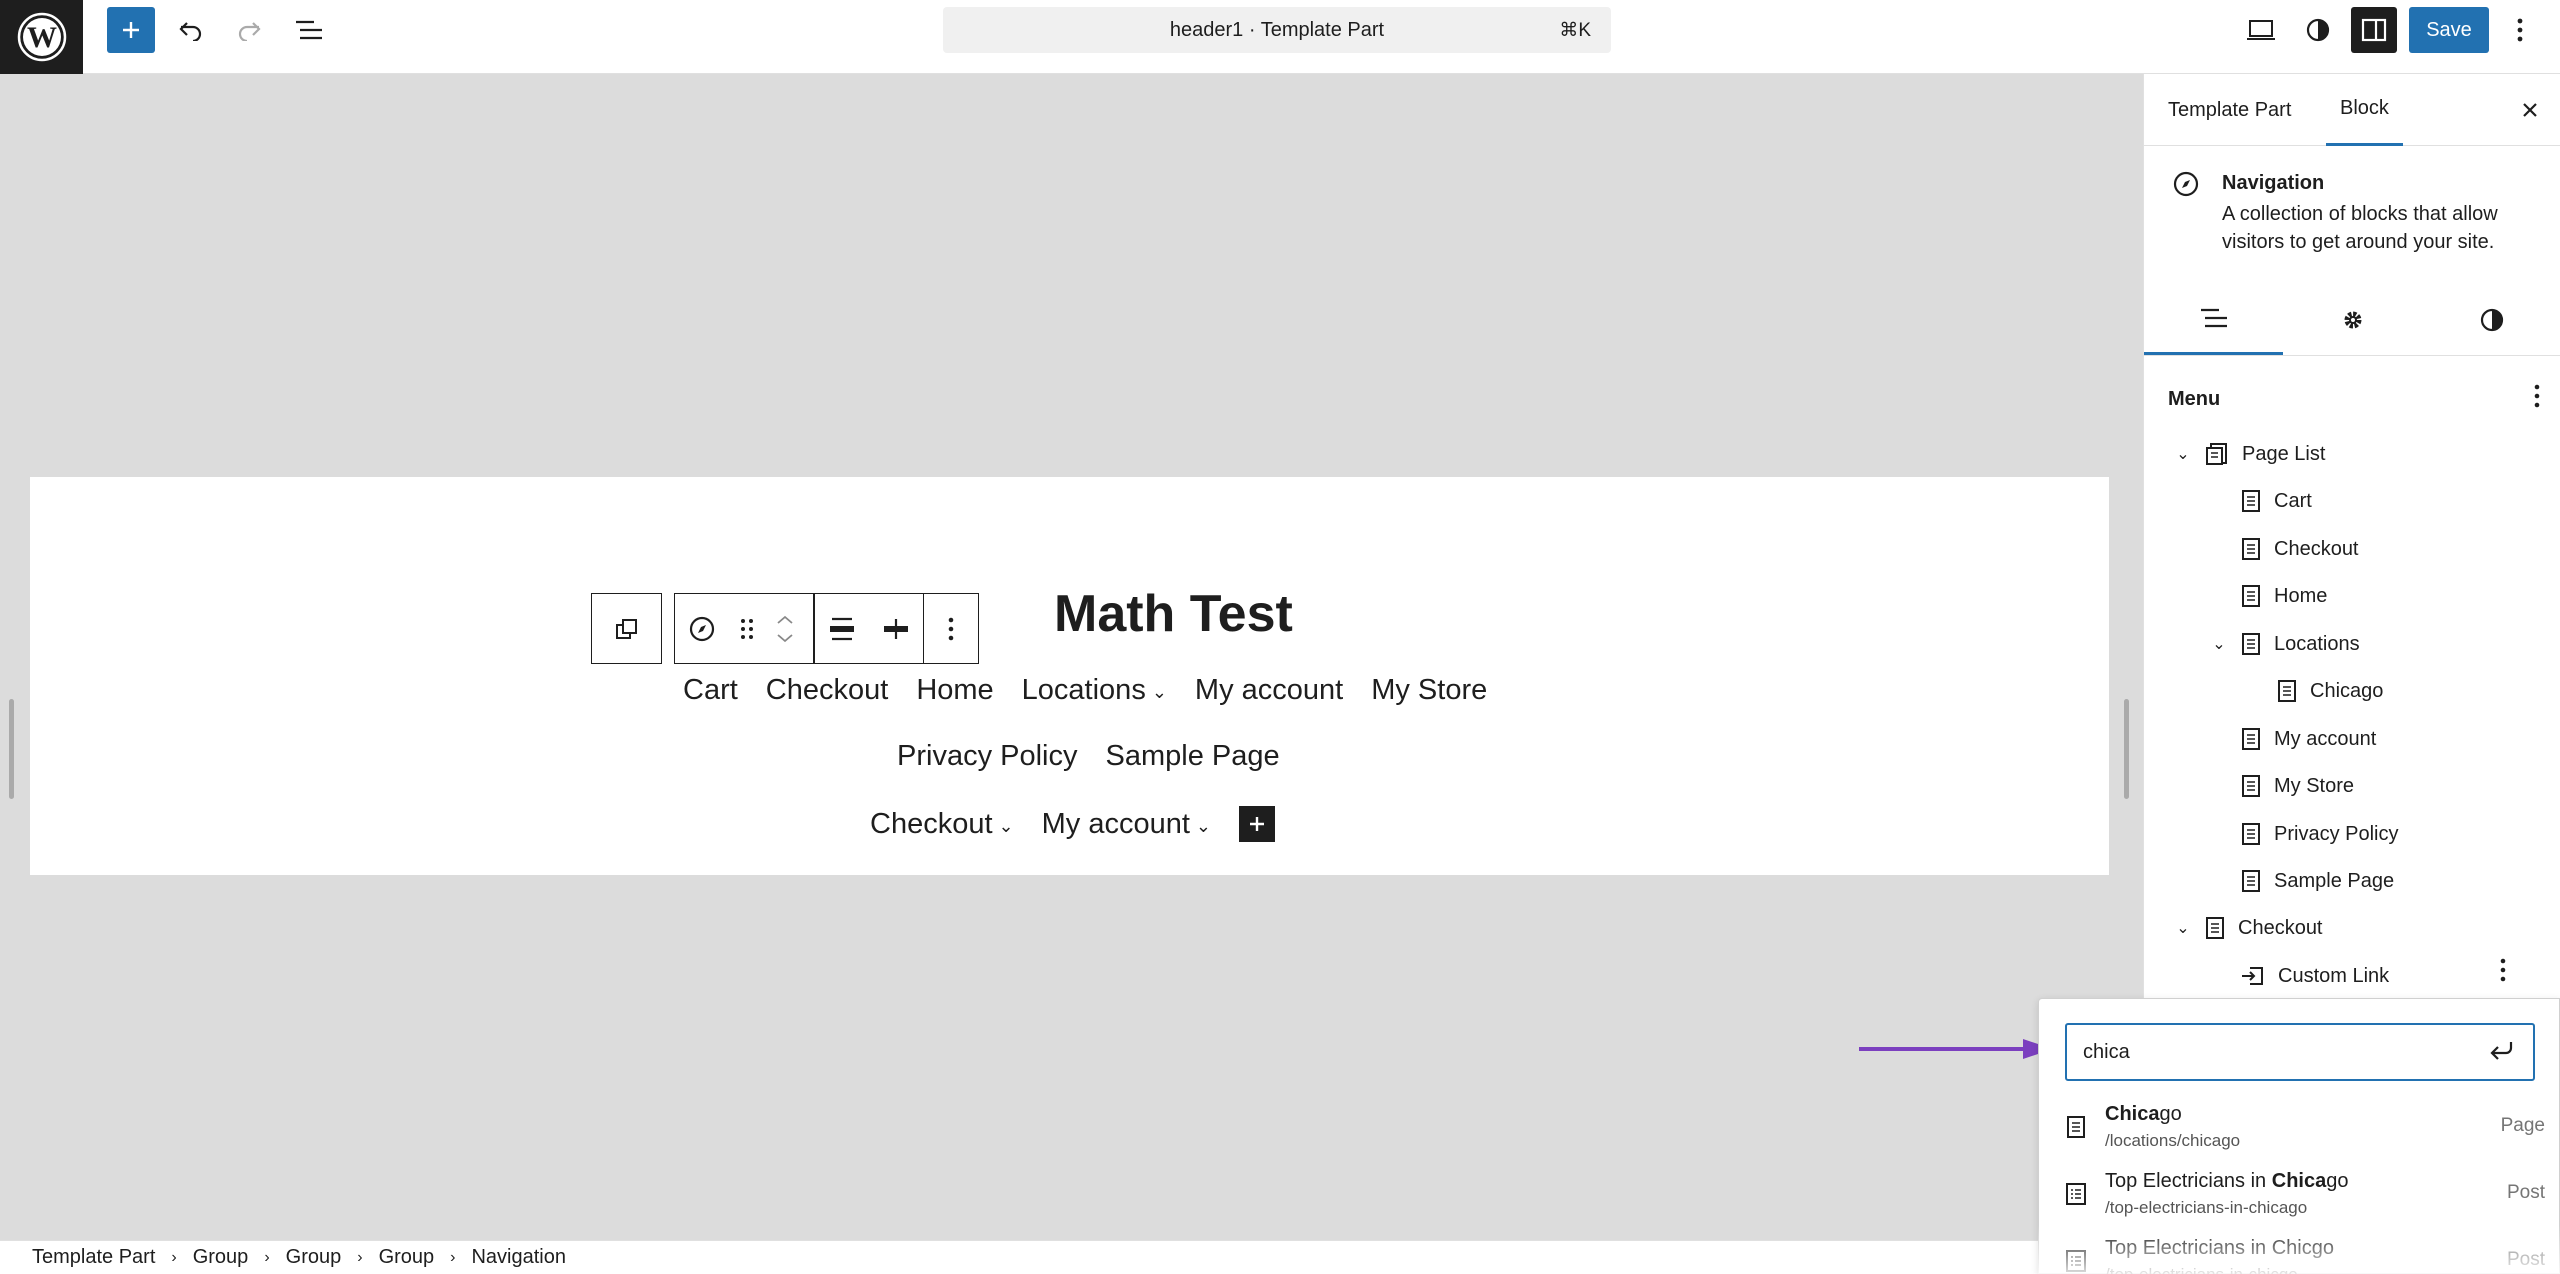  Describe the element at coordinates (2530, 111) in the screenshot. I see `close-icon` at that location.